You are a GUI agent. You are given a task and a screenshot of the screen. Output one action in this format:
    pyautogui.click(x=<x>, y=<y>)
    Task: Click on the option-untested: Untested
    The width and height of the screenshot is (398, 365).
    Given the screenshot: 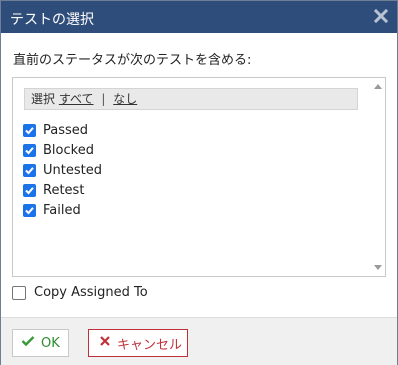 What is the action you would take?
    pyautogui.click(x=62, y=170)
    